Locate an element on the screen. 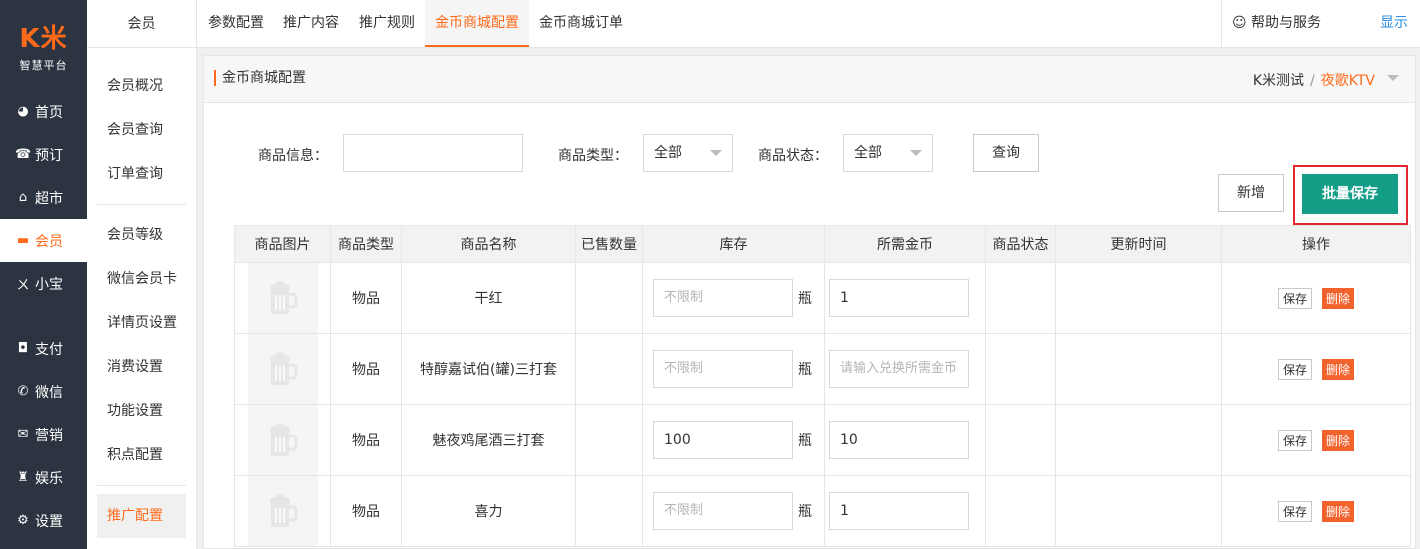 This screenshot has width=1420, height=549. beer-mug-icon is located at coordinates (283, 368).